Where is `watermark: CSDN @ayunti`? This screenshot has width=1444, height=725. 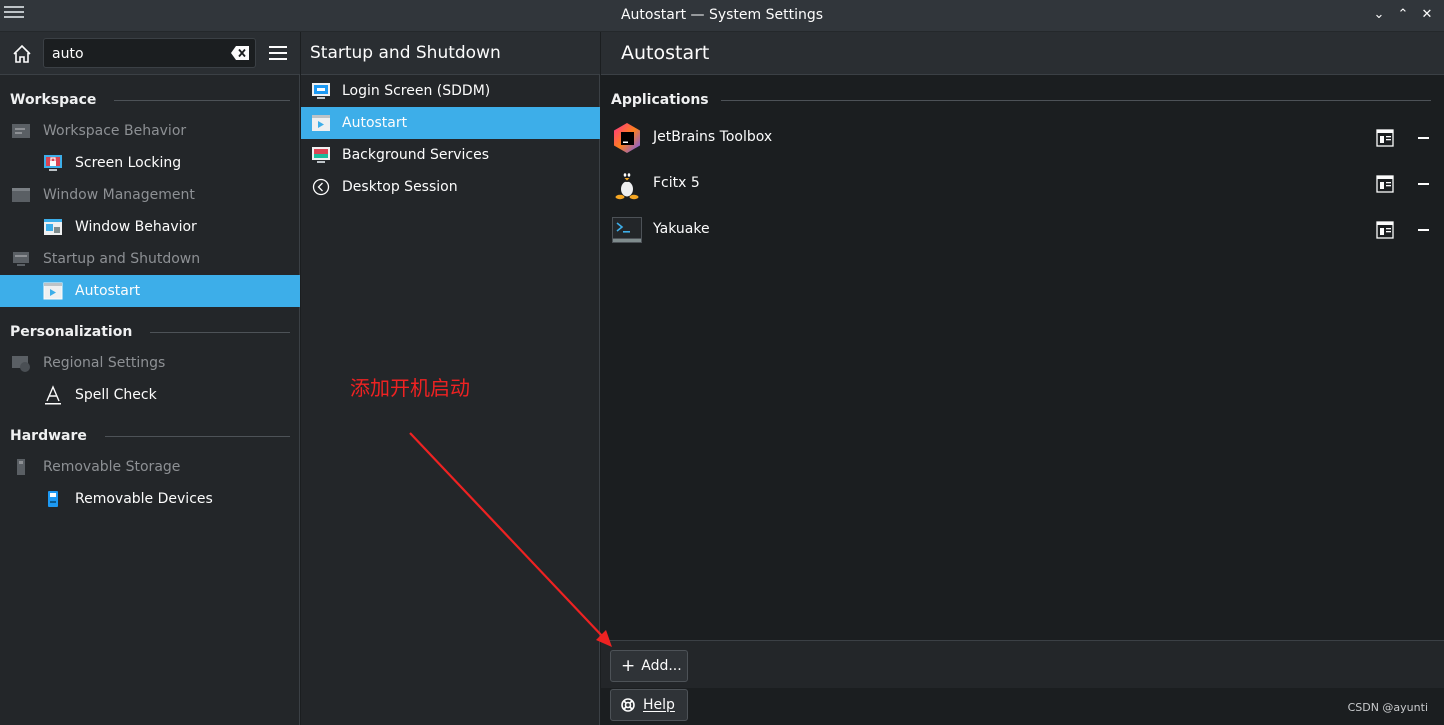 watermark: CSDN @ayunti is located at coordinates (1387, 707).